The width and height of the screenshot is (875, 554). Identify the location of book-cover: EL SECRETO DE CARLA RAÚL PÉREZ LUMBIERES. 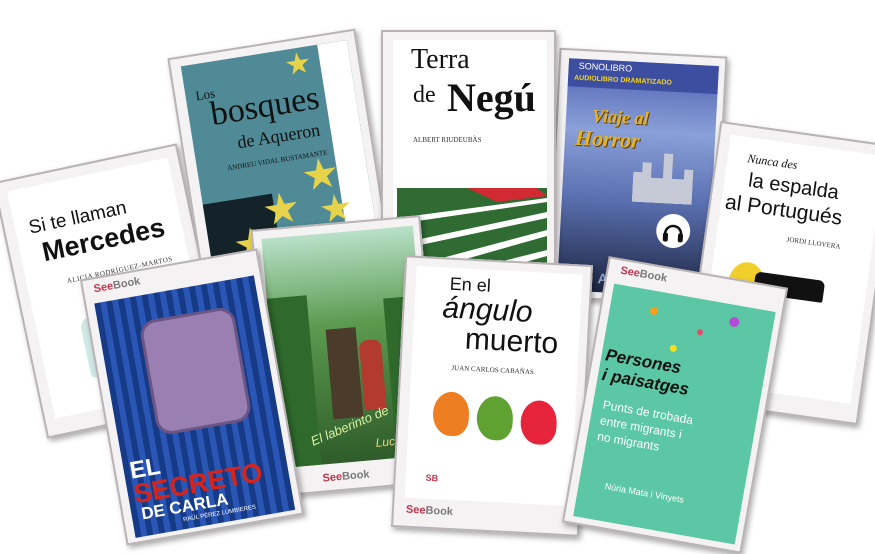
(195, 406).